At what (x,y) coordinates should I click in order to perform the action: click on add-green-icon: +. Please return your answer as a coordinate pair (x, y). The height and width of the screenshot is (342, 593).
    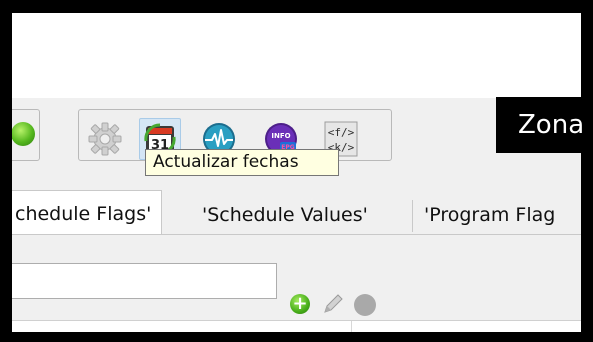
    Looking at the image, I should click on (300, 304).